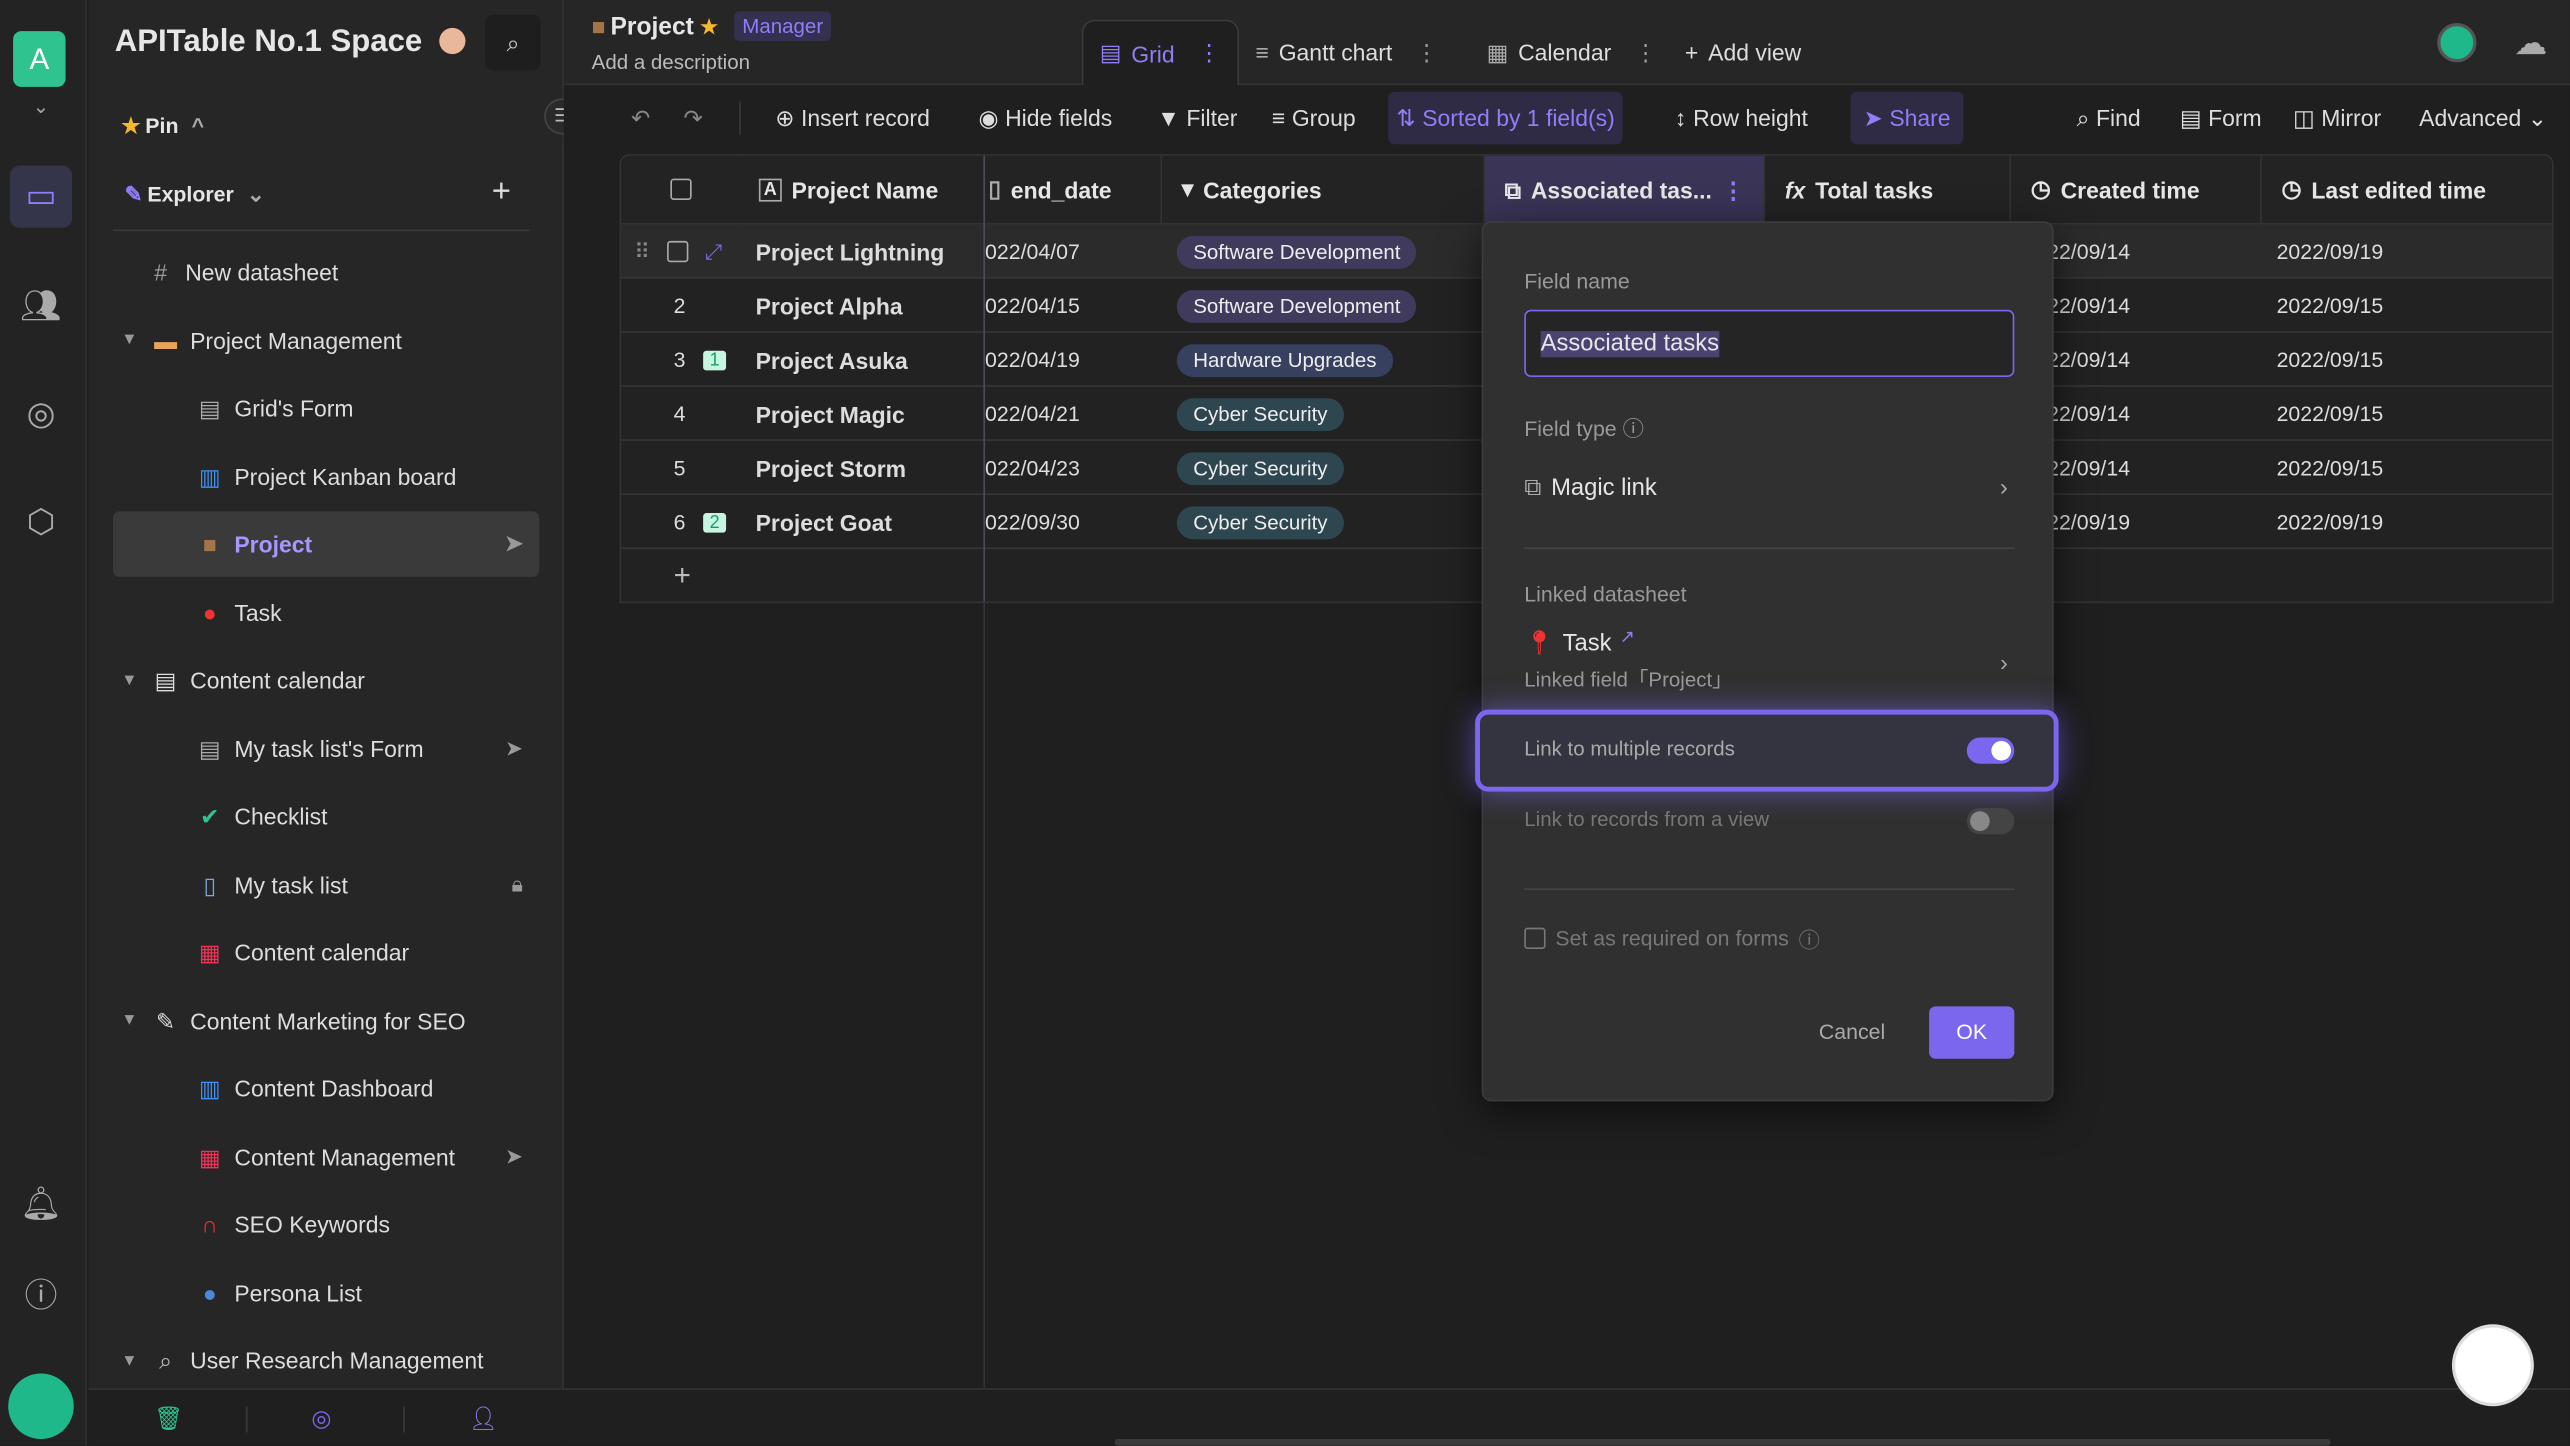  Describe the element at coordinates (326, 408) in the screenshot. I see `sidebar-item: ▤ Grid's Form` at that location.